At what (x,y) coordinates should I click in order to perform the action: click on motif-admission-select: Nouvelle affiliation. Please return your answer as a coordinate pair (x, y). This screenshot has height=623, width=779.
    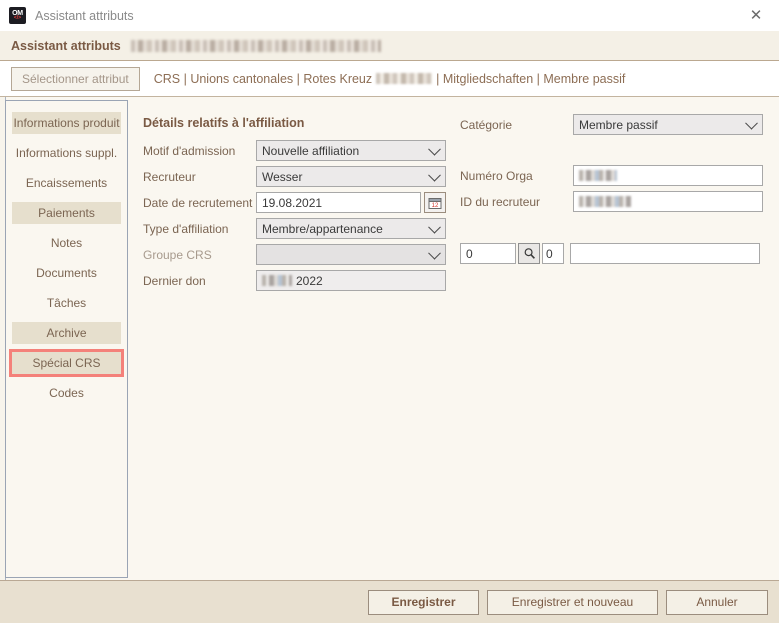
    Looking at the image, I should click on (351, 150).